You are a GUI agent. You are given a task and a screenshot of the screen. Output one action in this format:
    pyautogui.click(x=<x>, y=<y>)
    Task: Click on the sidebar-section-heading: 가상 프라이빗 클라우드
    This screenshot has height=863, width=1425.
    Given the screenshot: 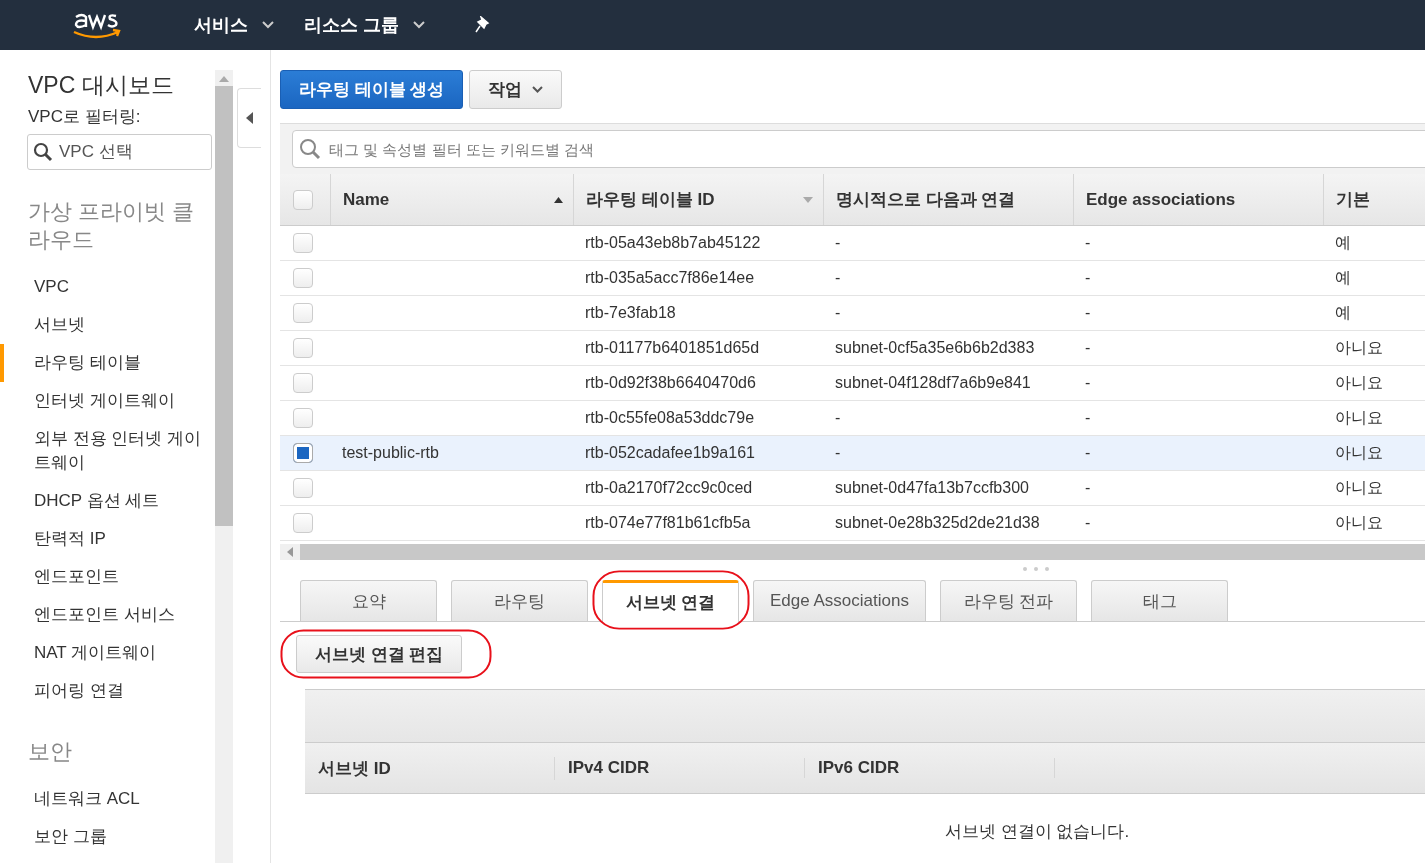 What is the action you would take?
    pyautogui.click(x=112, y=226)
    